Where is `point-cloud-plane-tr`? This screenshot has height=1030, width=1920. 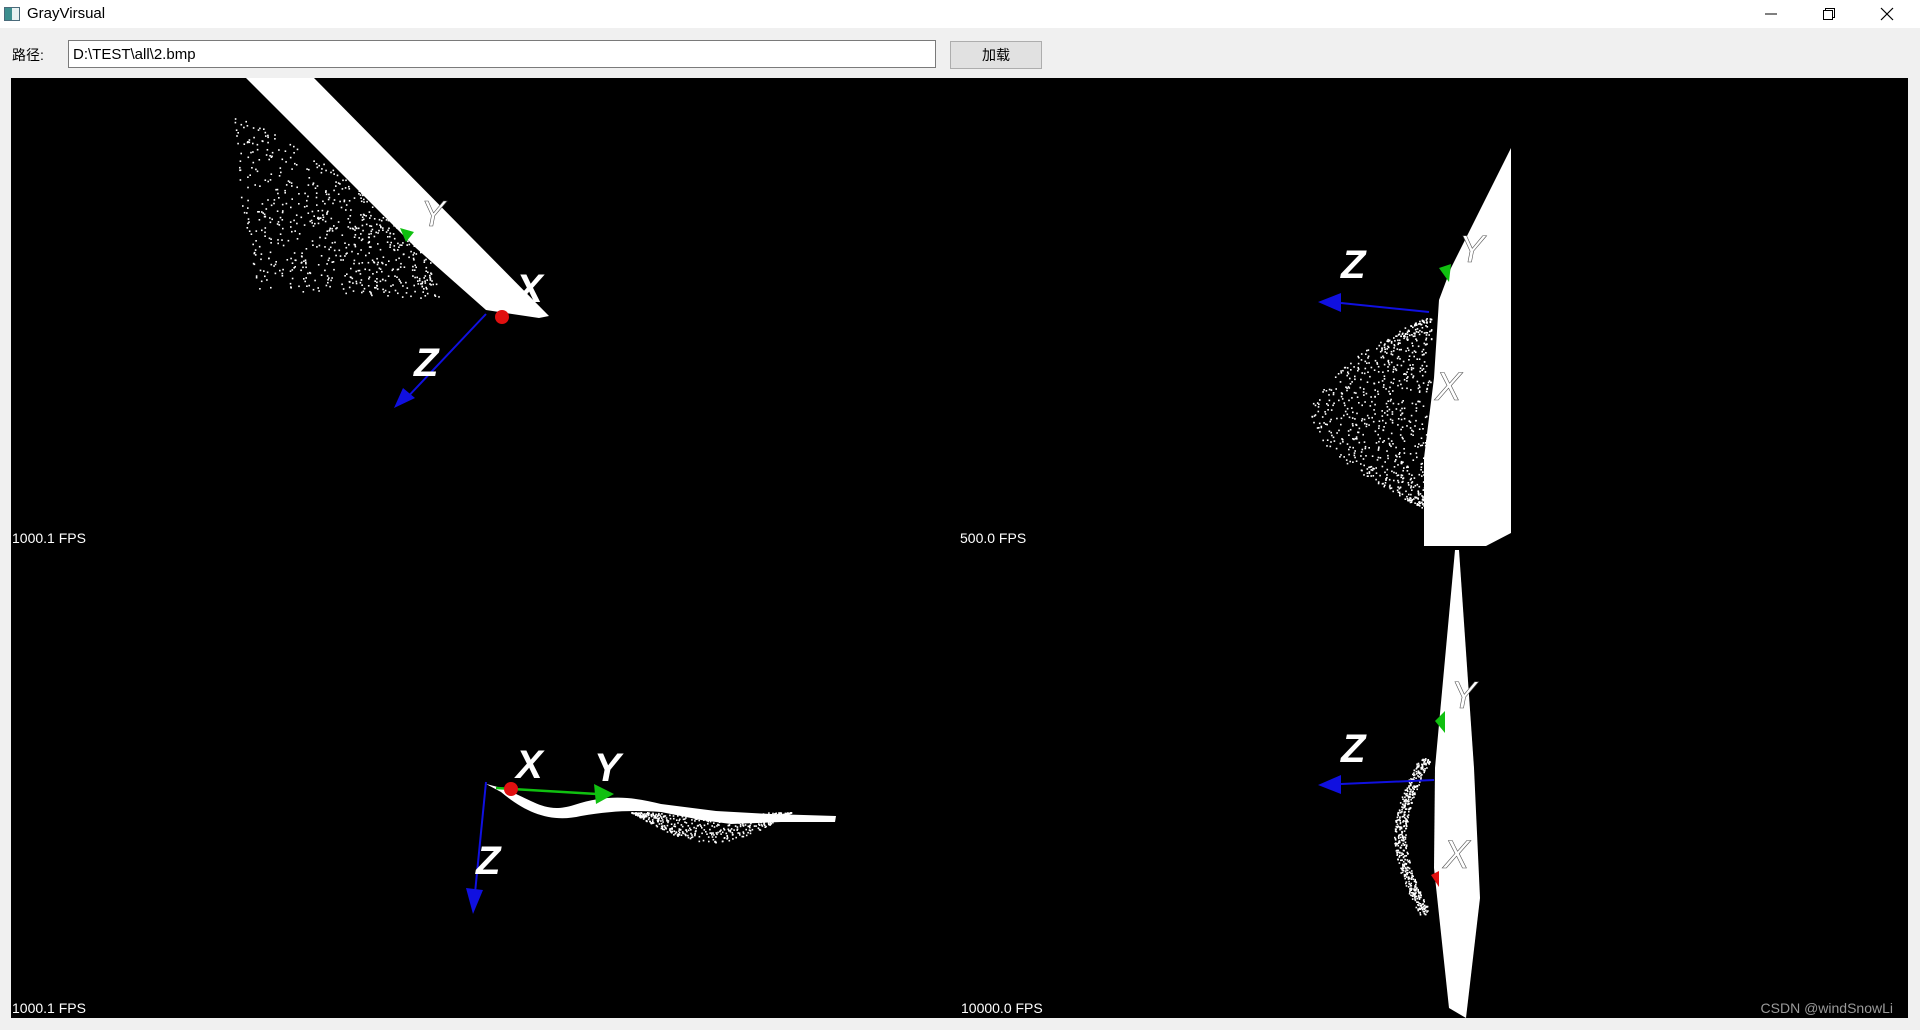 point-cloud-plane-tr is located at coordinates (1467, 347).